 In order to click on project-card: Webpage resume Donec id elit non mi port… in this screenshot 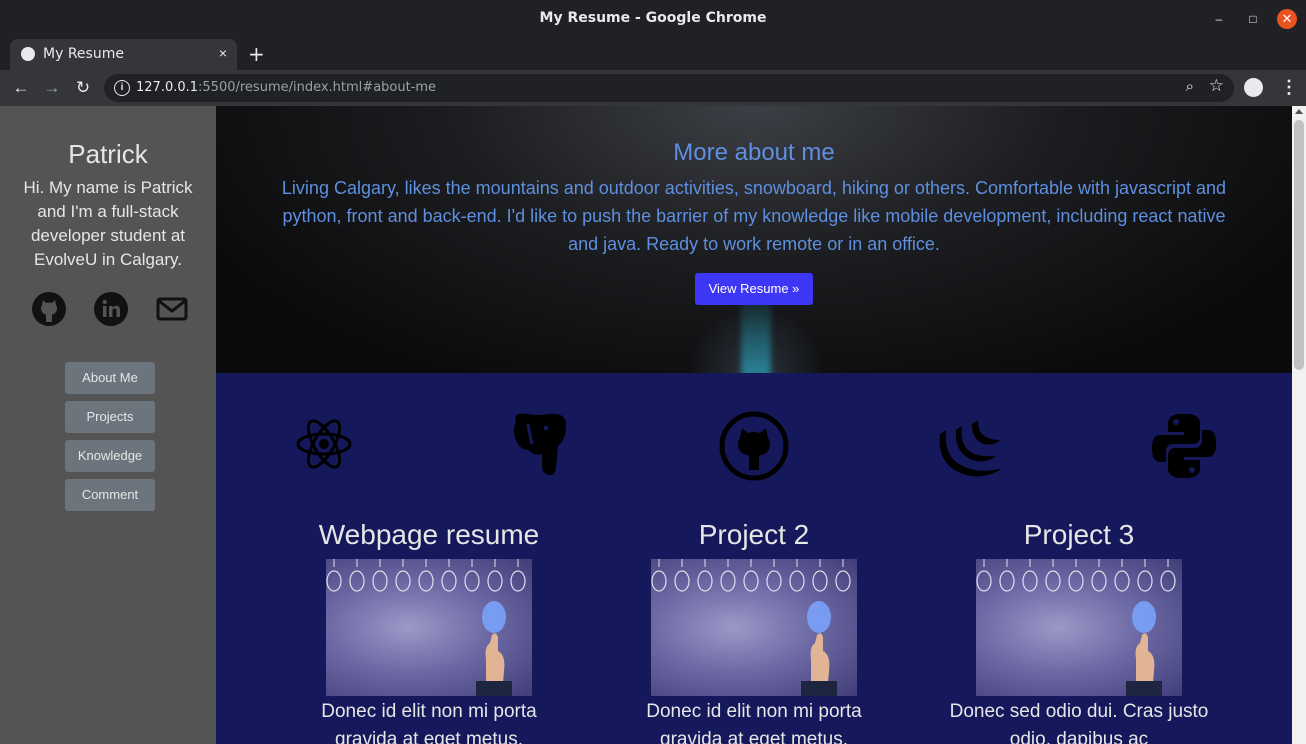, I will do `click(429, 631)`.